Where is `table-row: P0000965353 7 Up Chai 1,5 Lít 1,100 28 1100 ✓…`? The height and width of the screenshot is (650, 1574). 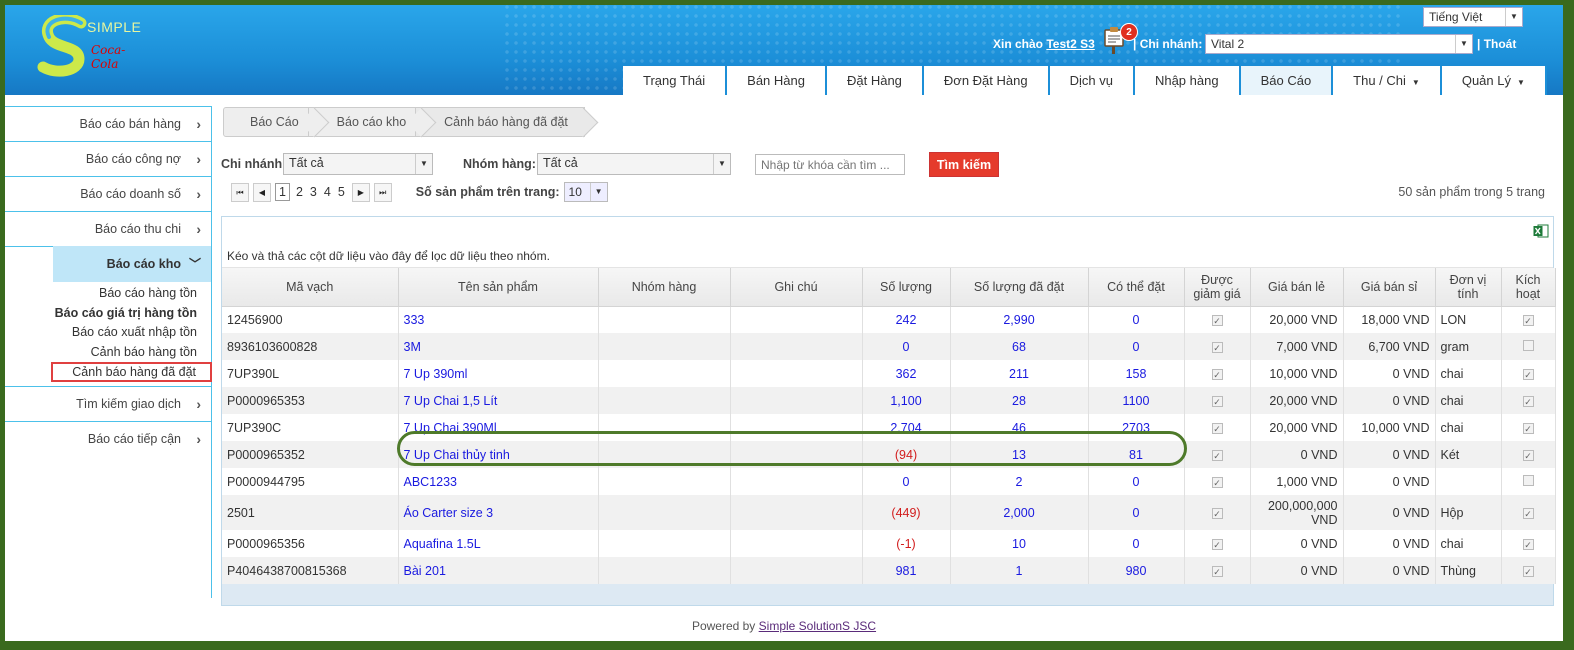
table-row: P0000965353 7 Up Chai 1,5 Lít 1,100 28 1100 ✓… is located at coordinates (889, 400).